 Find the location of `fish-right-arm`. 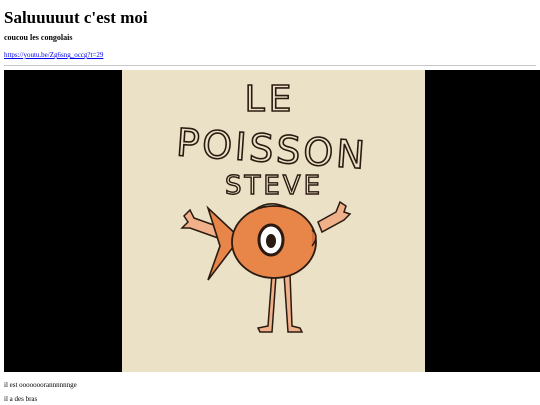

fish-right-arm is located at coordinates (334, 217).